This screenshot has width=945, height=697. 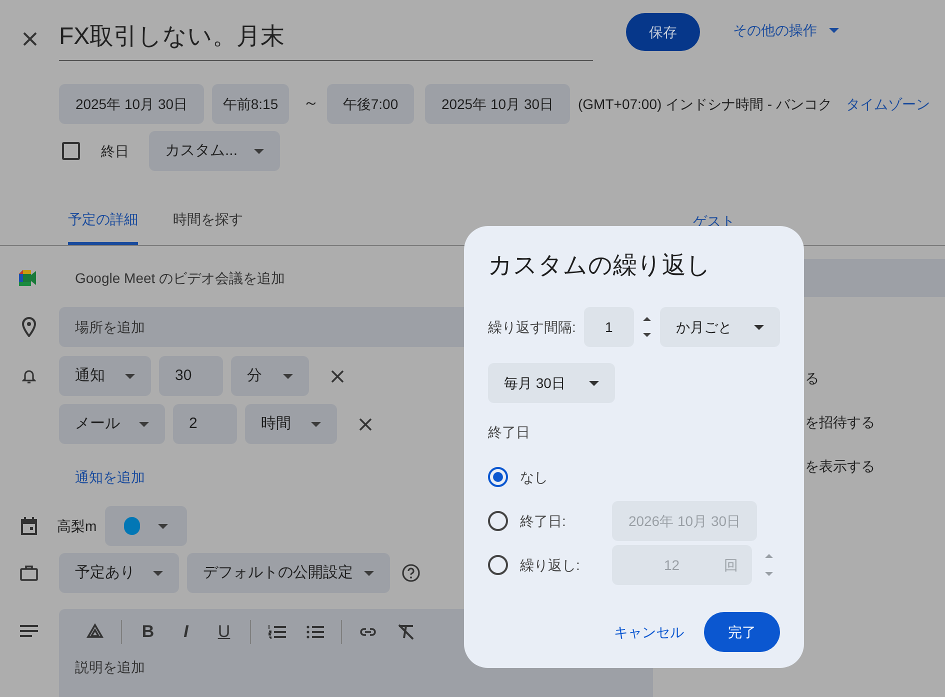 I want to click on notification-value-field: 2, so click(x=205, y=424).